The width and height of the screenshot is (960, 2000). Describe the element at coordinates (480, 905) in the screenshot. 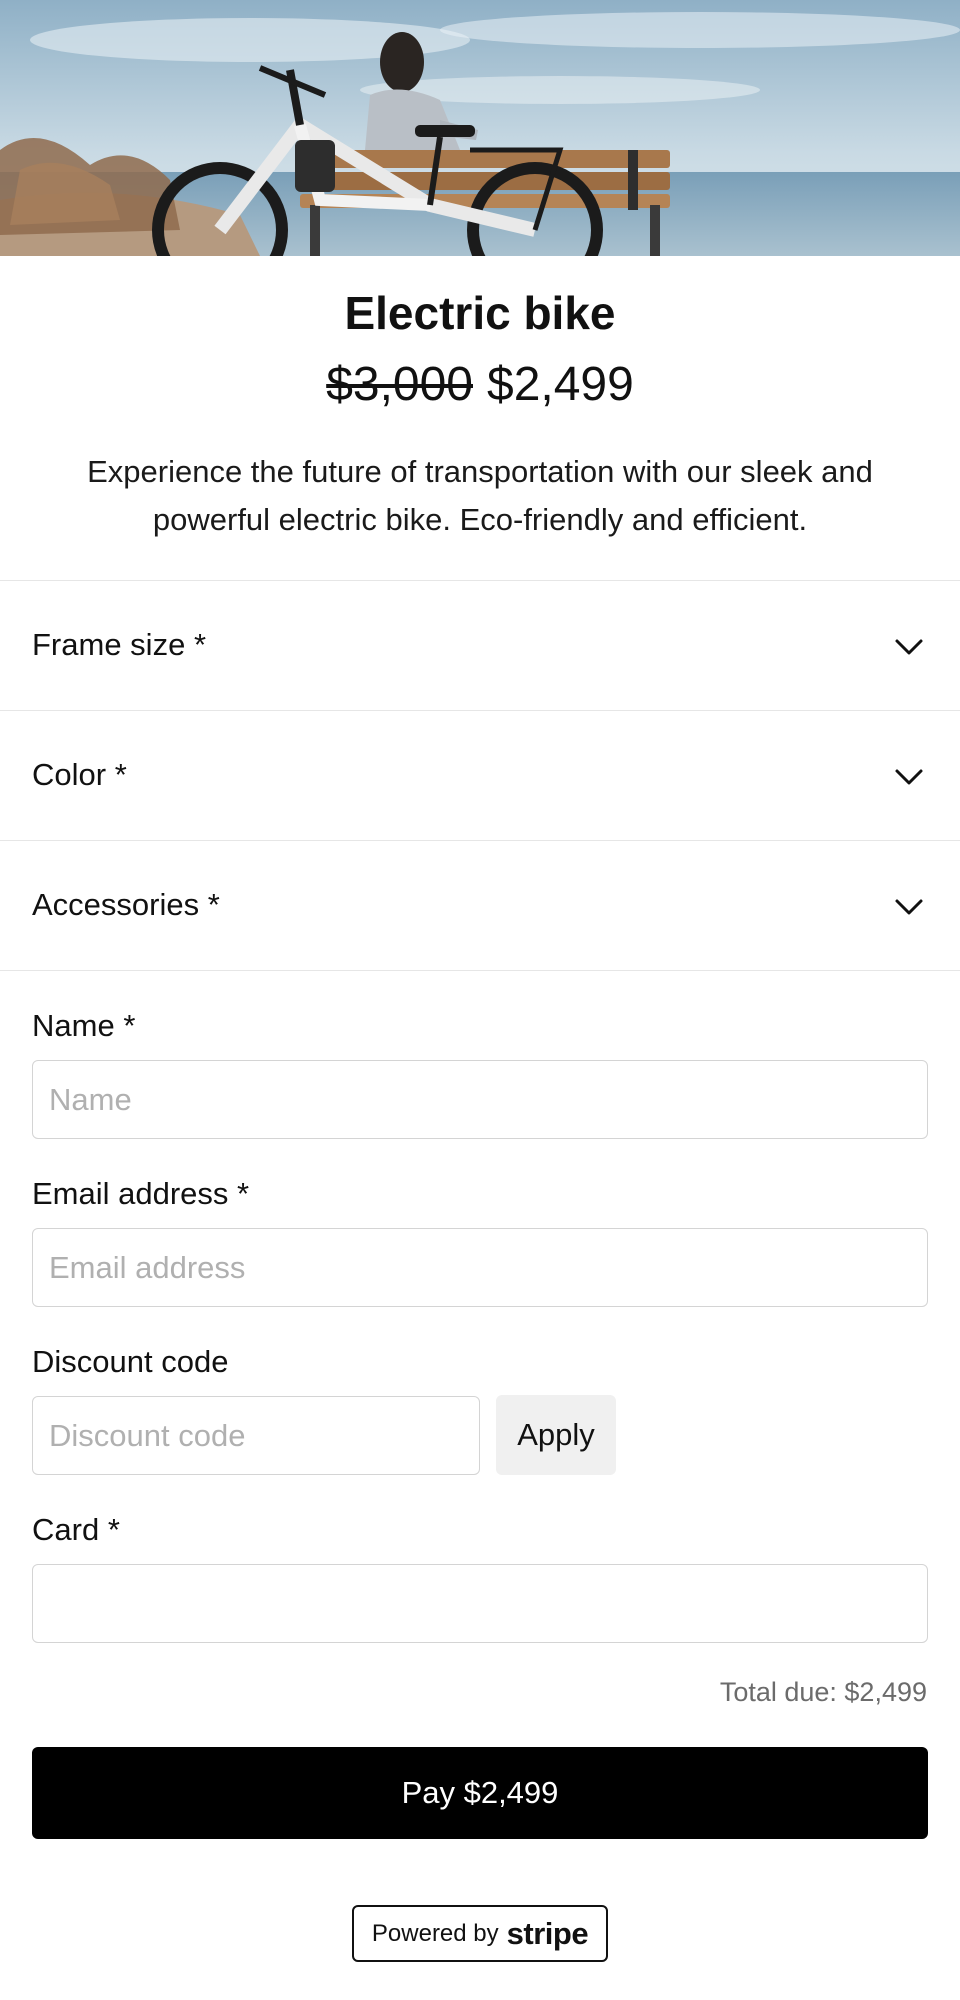

I see `option-accessories: Accessories *` at that location.